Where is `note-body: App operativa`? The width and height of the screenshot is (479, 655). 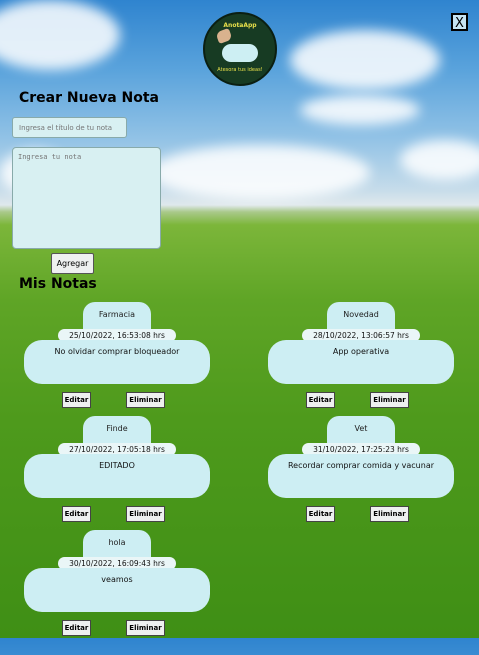
note-body: App operativa is located at coordinates (361, 362).